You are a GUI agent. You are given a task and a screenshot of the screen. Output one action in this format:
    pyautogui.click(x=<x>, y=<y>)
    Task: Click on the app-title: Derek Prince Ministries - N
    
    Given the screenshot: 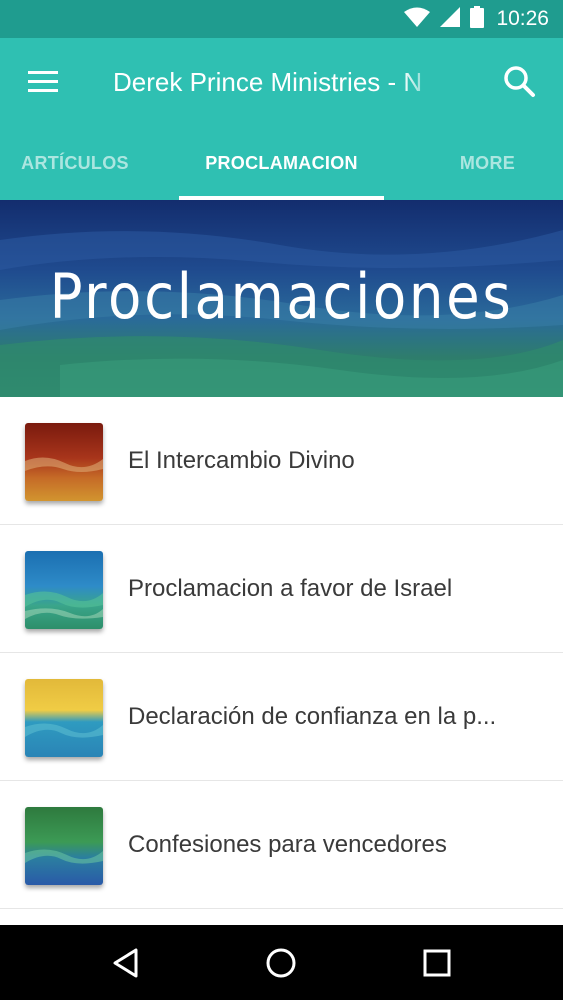 What is the action you would take?
    pyautogui.click(x=268, y=82)
    